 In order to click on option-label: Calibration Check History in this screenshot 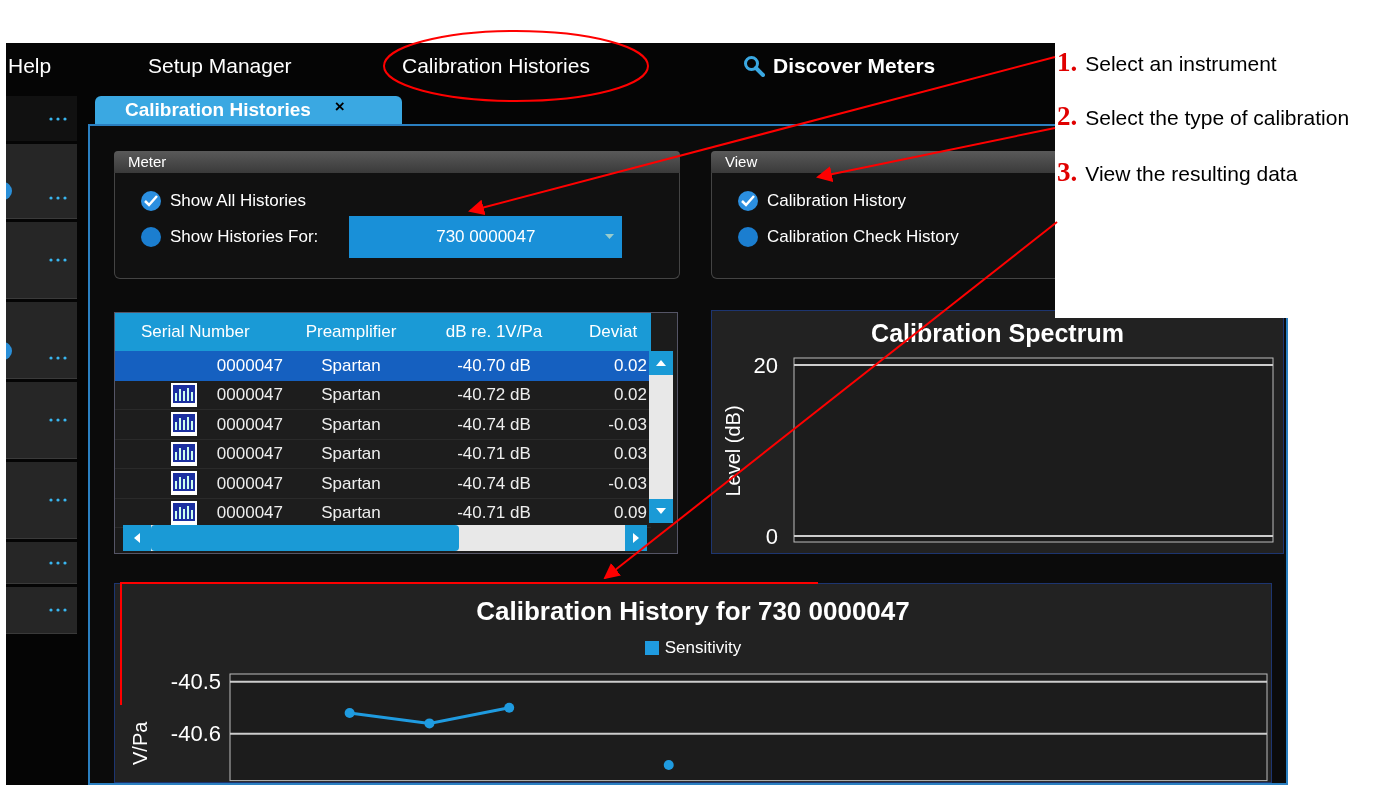, I will do `click(863, 237)`.